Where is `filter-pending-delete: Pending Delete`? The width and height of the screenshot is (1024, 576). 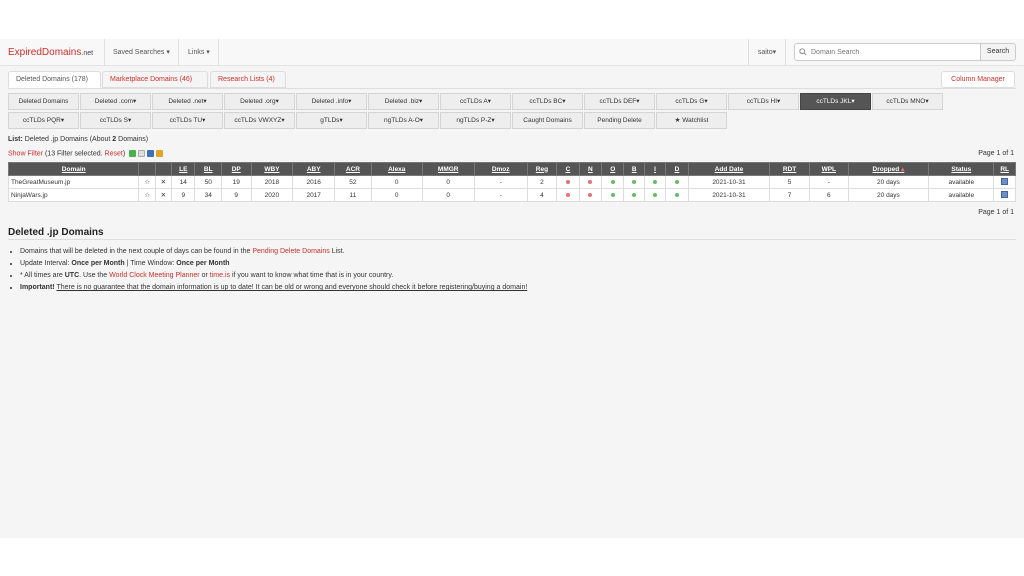 filter-pending-delete: Pending Delete is located at coordinates (619, 120).